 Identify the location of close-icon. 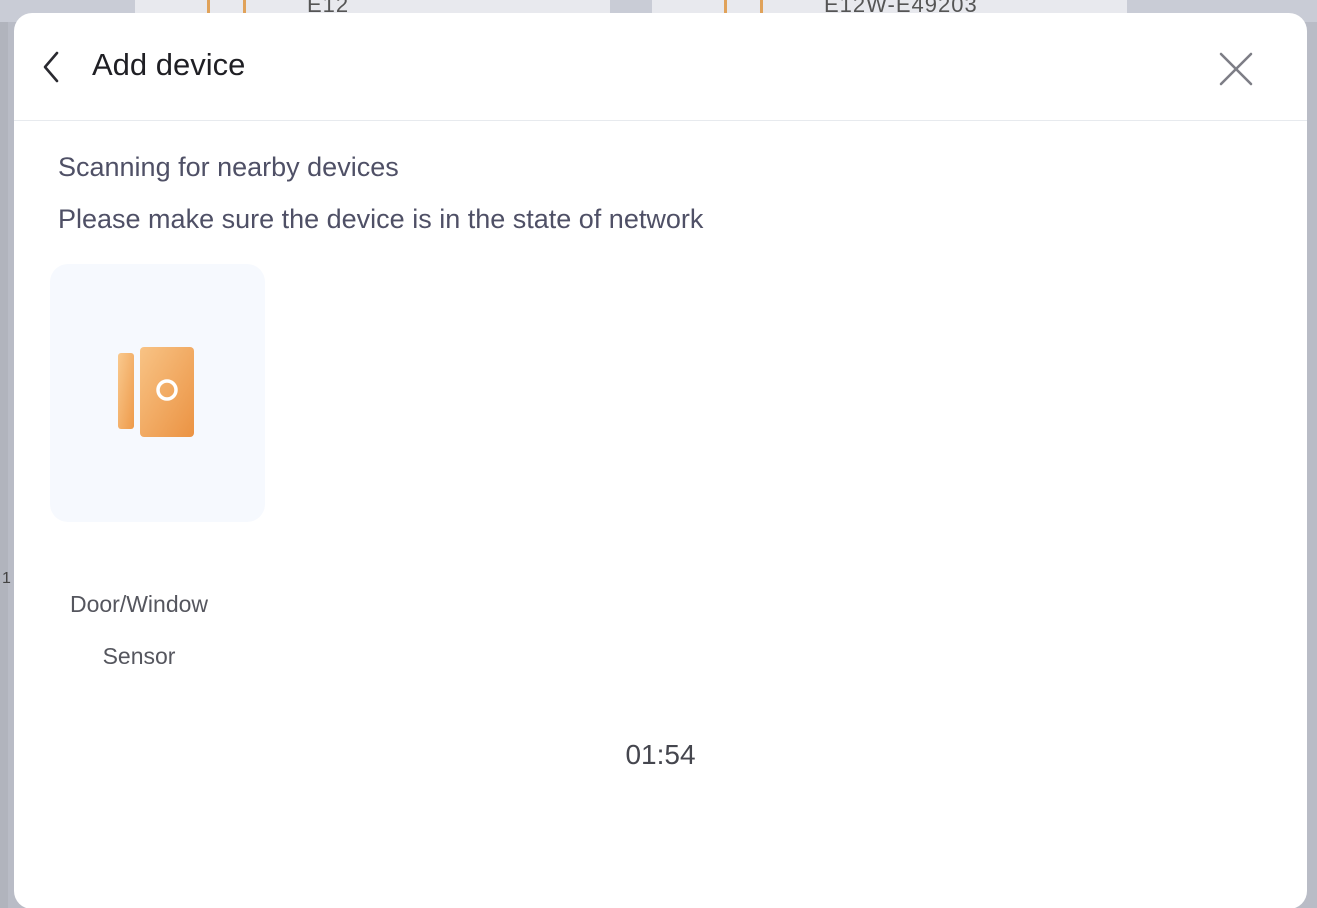
(1236, 69).